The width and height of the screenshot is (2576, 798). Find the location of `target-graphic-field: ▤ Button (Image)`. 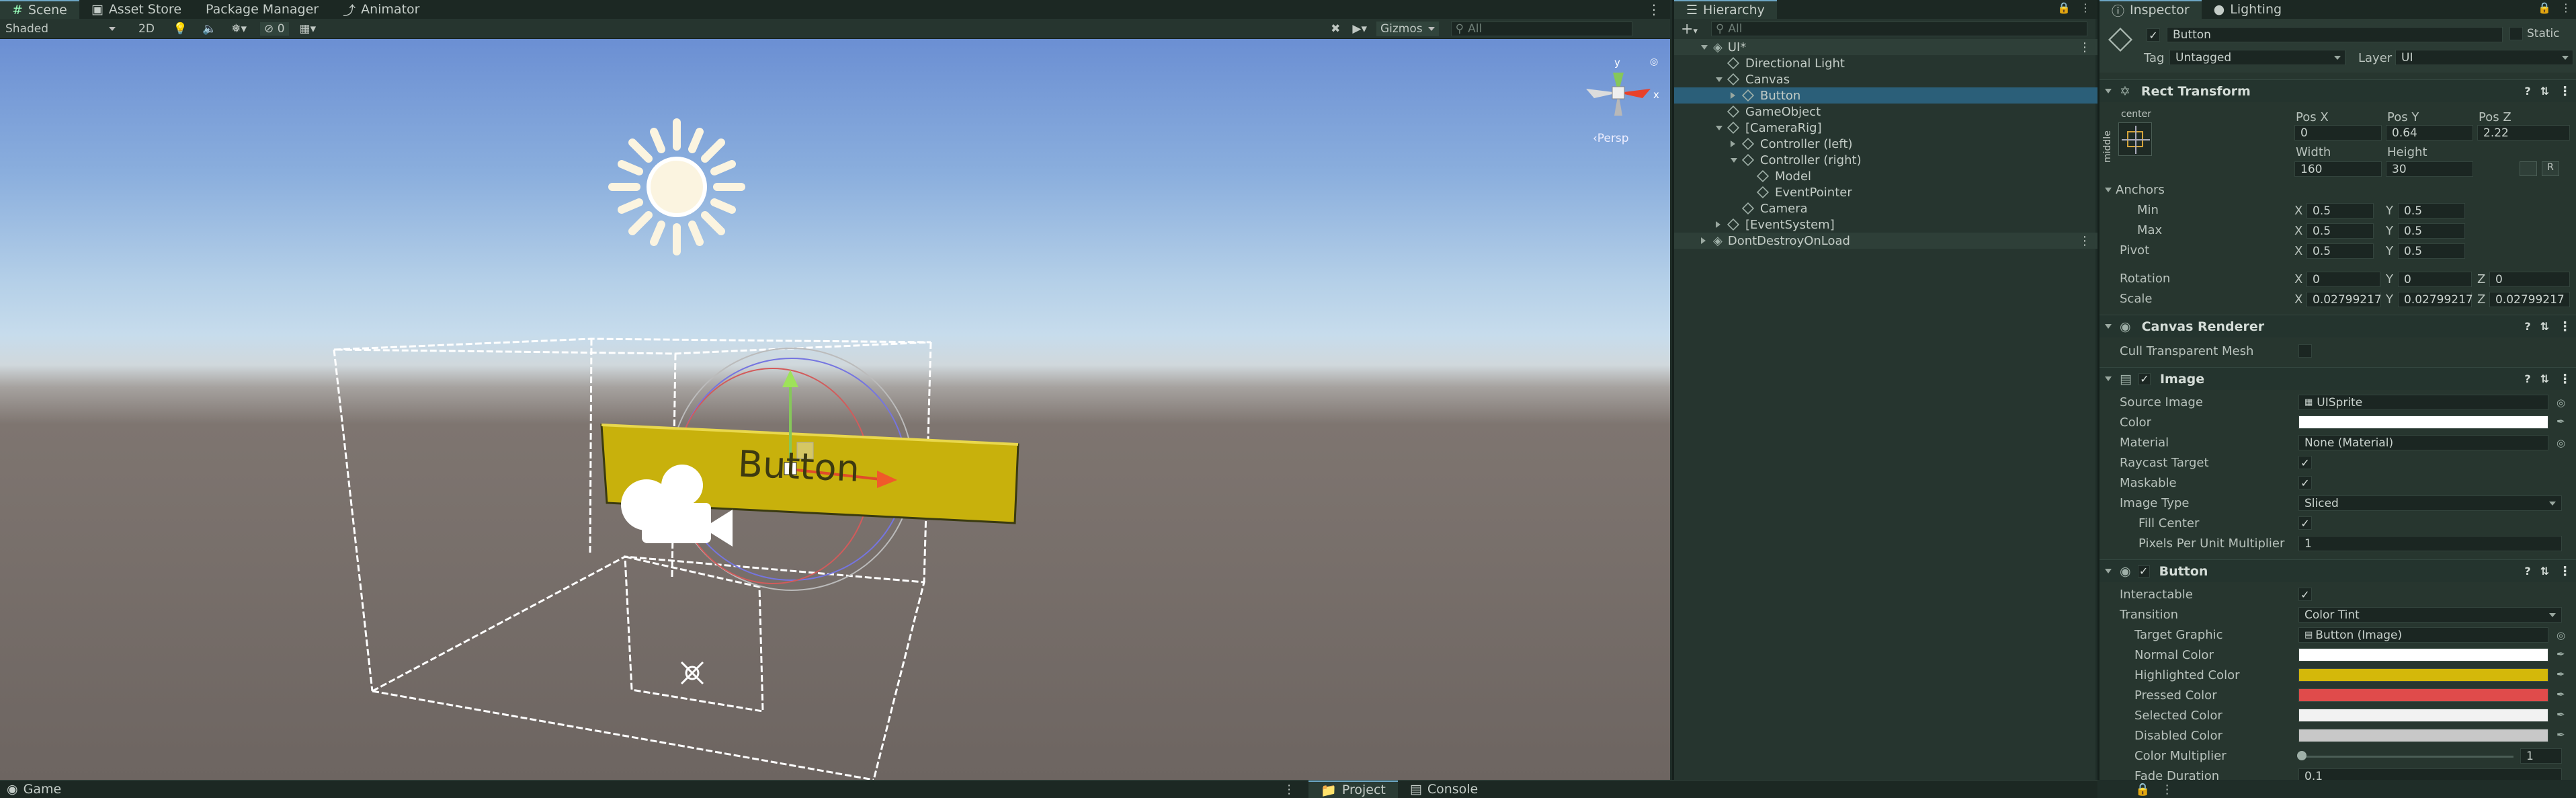

target-graphic-field: ▤ Button (Image) is located at coordinates (2423, 635).